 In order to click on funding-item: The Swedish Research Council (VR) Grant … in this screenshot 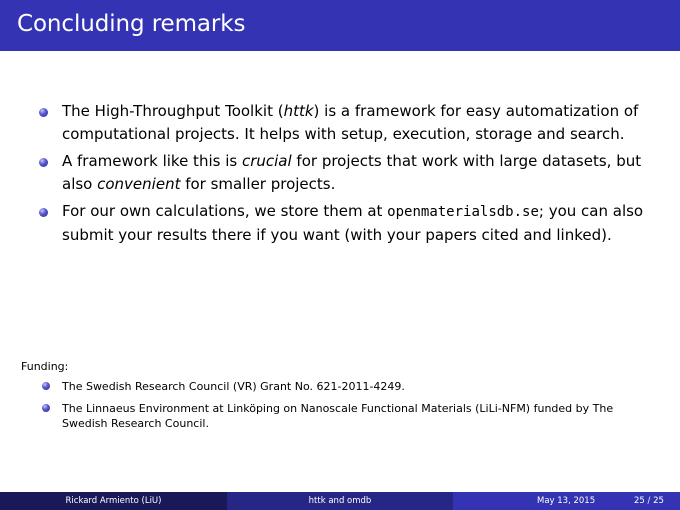, I will do `click(340, 386)`.